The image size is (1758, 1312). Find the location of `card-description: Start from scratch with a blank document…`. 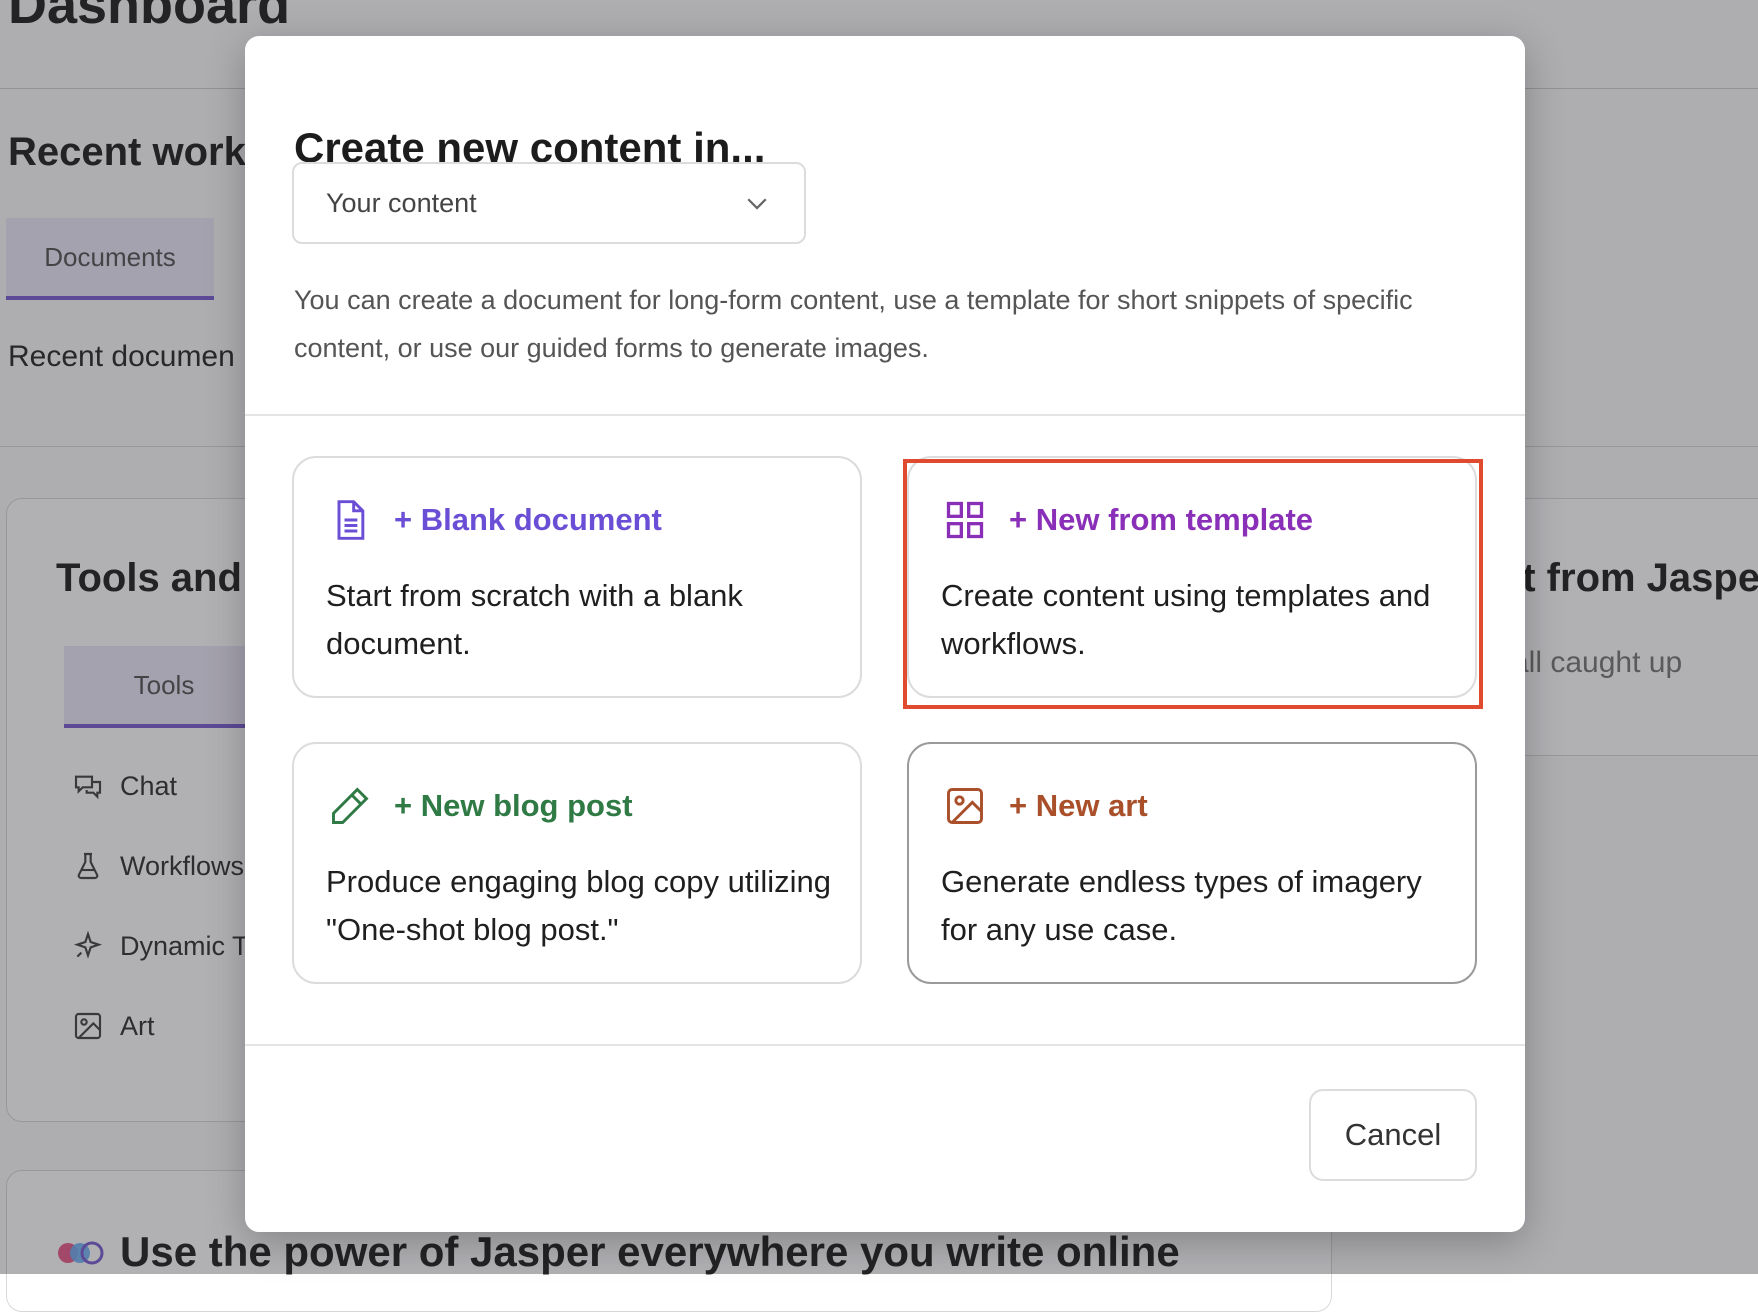

card-description: Start from scratch with a blank document… is located at coordinates (534, 619).